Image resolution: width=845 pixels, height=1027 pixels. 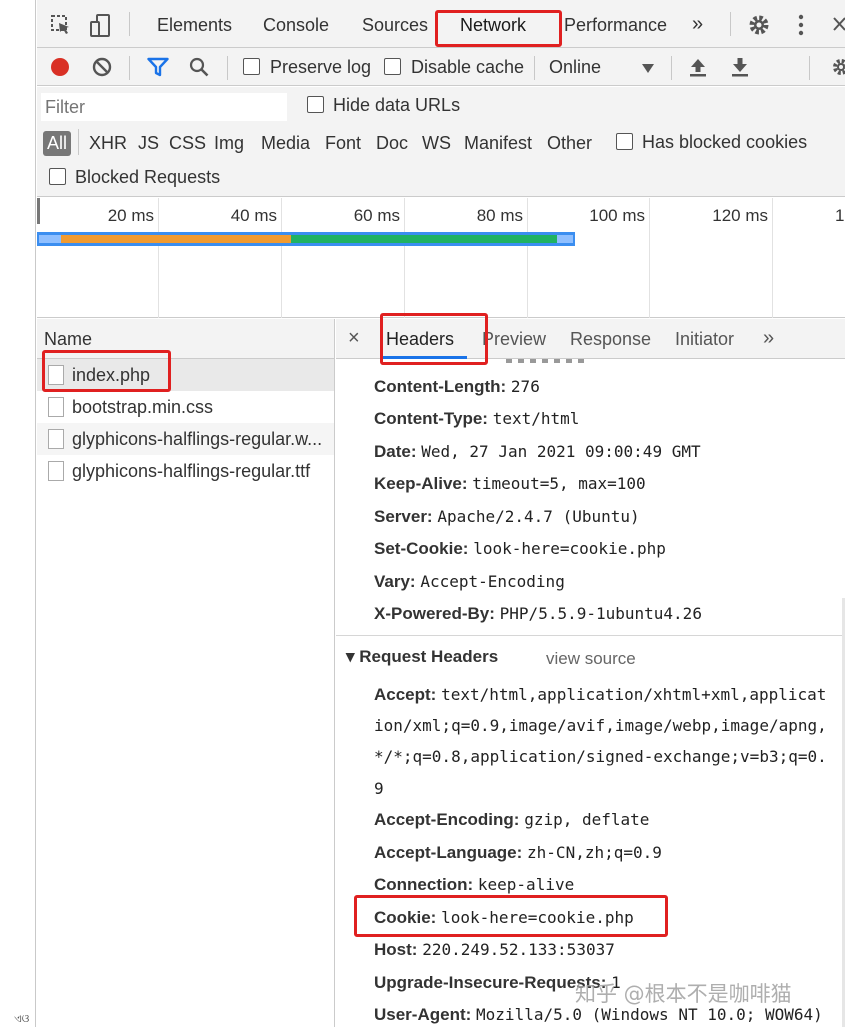 I want to click on blocked-requests-checkbox, so click(x=57, y=176).